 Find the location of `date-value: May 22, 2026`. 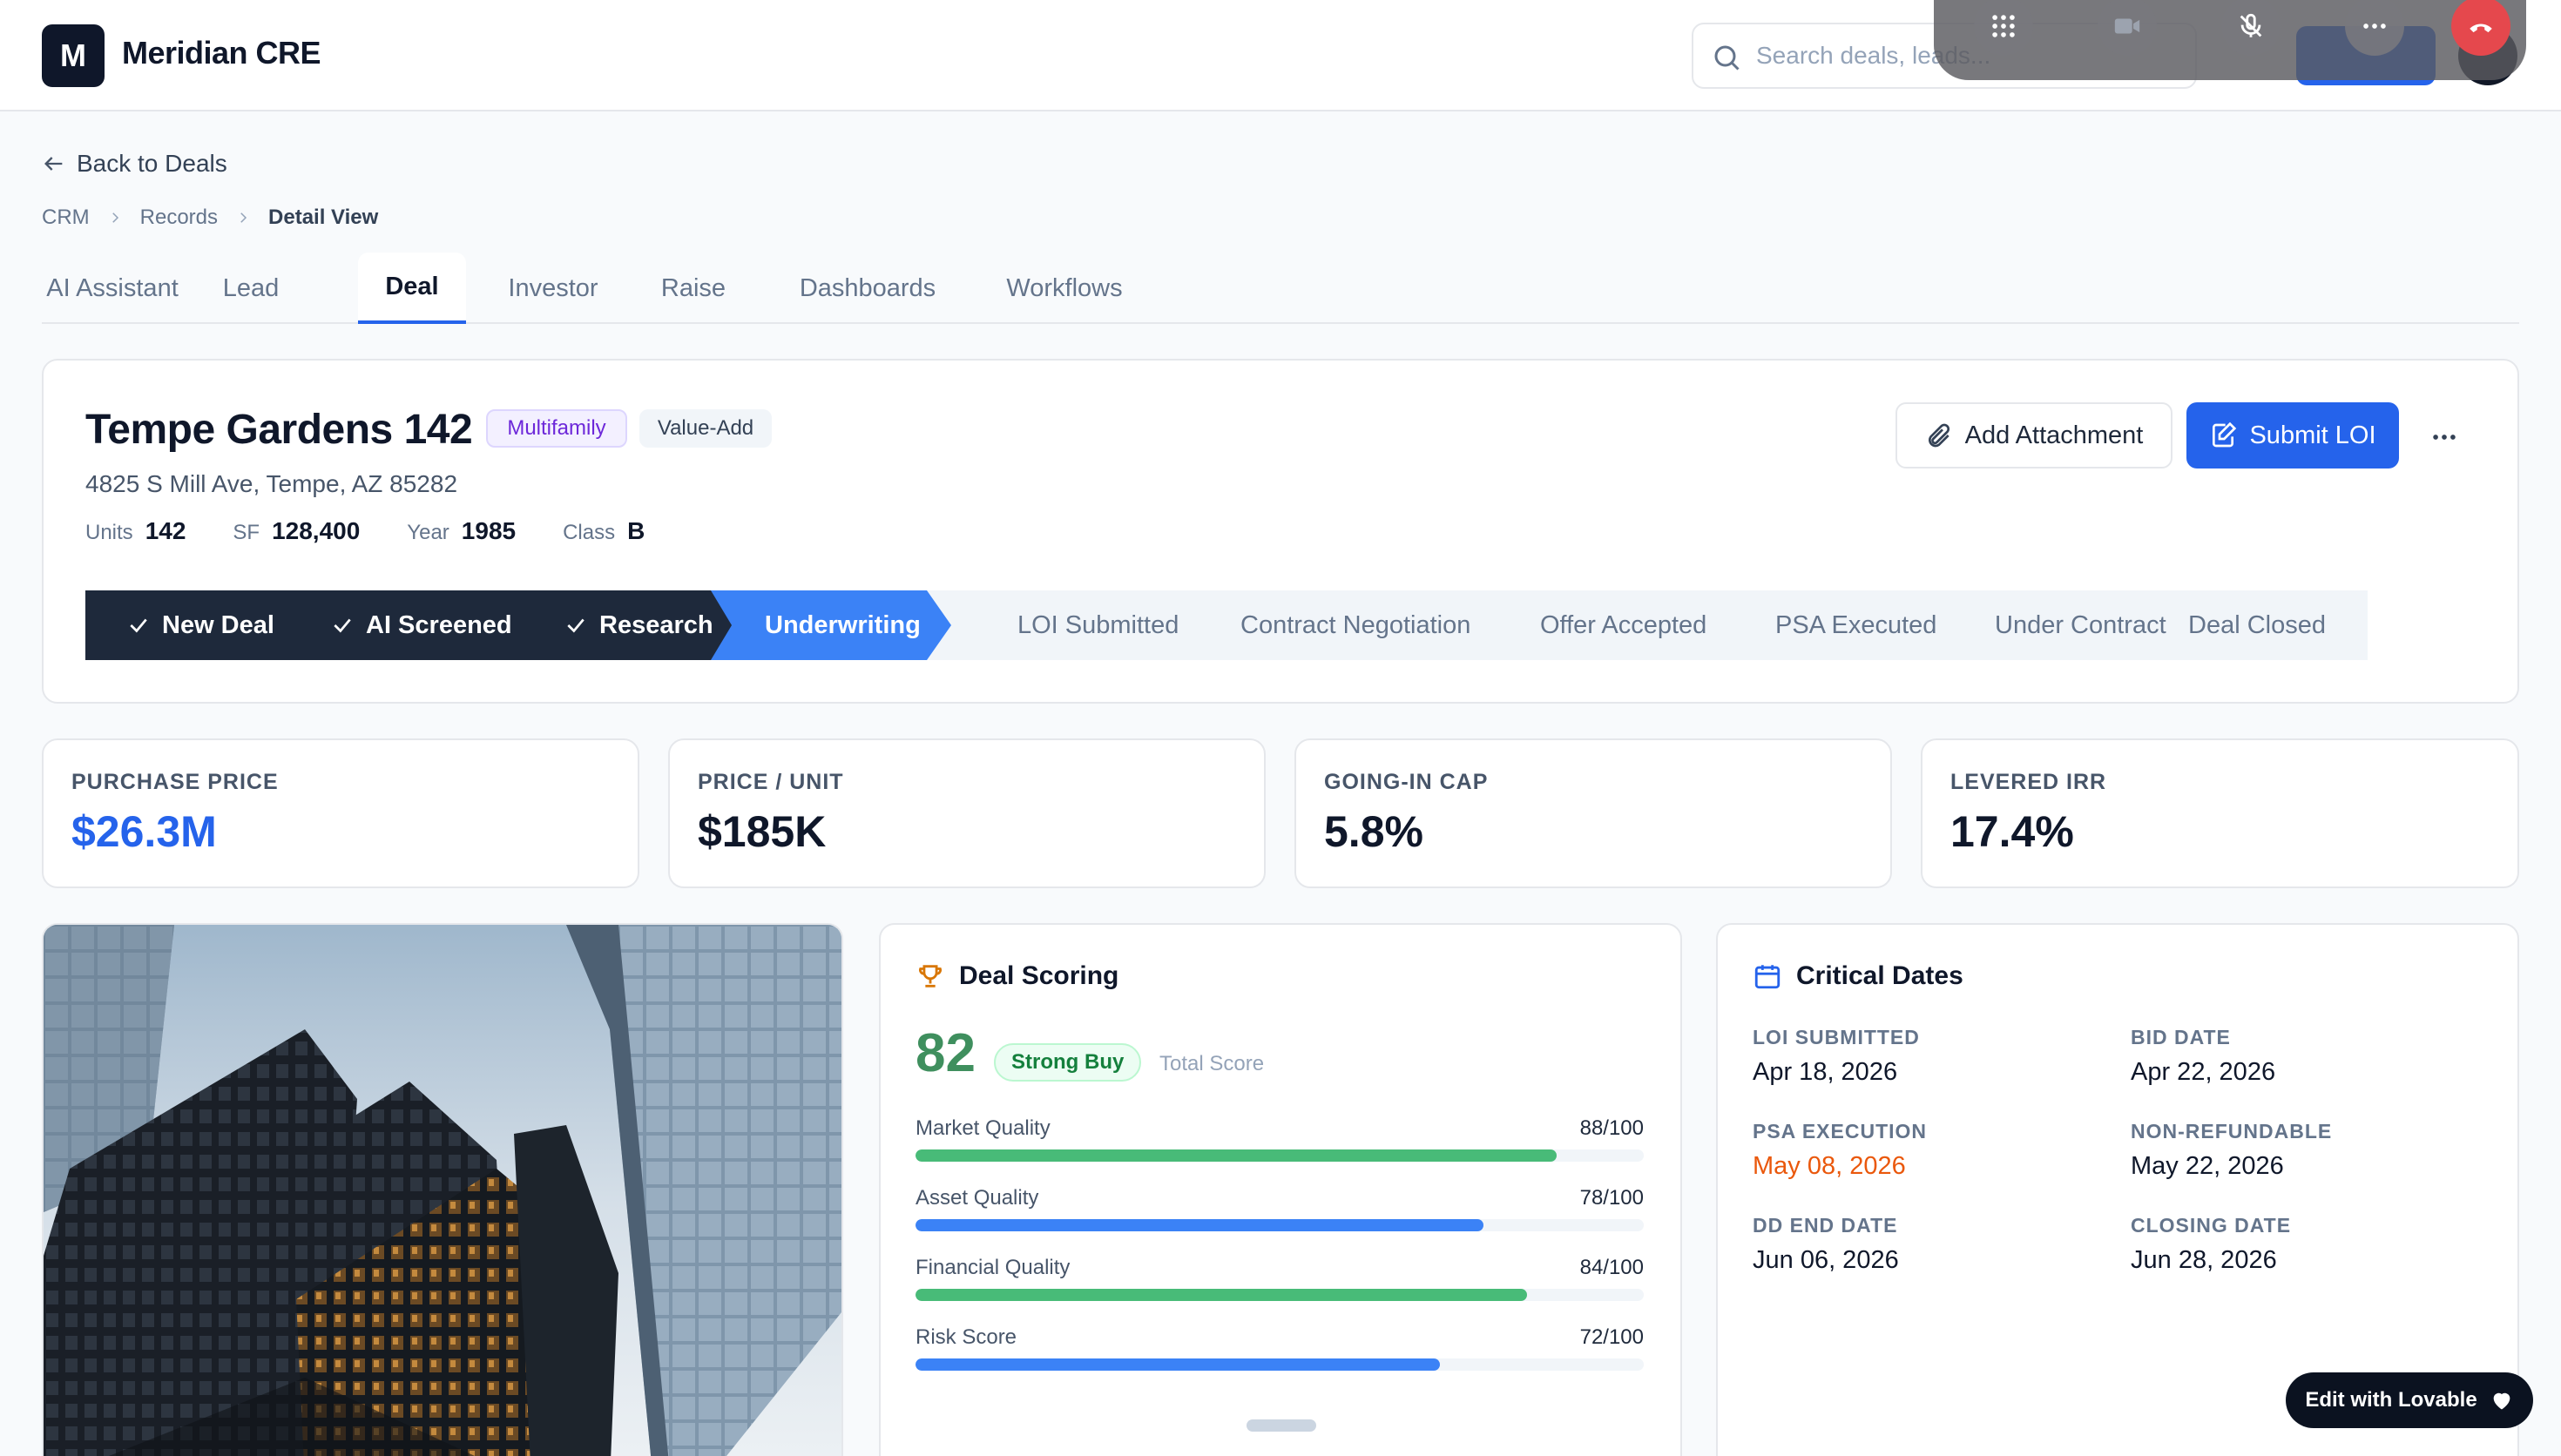

date-value: May 22, 2026 is located at coordinates (2207, 1166).